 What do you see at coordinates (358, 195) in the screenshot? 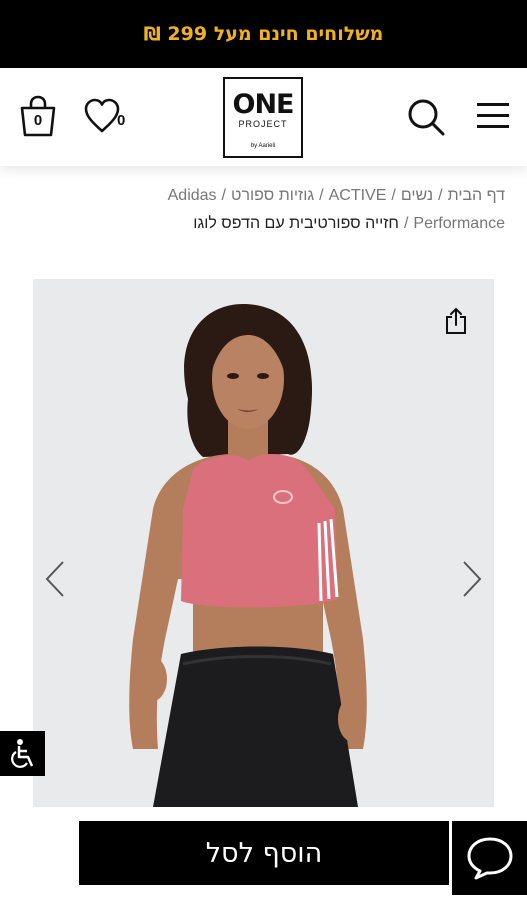
I see `breadcrumb-active: ACTIVE` at bounding box center [358, 195].